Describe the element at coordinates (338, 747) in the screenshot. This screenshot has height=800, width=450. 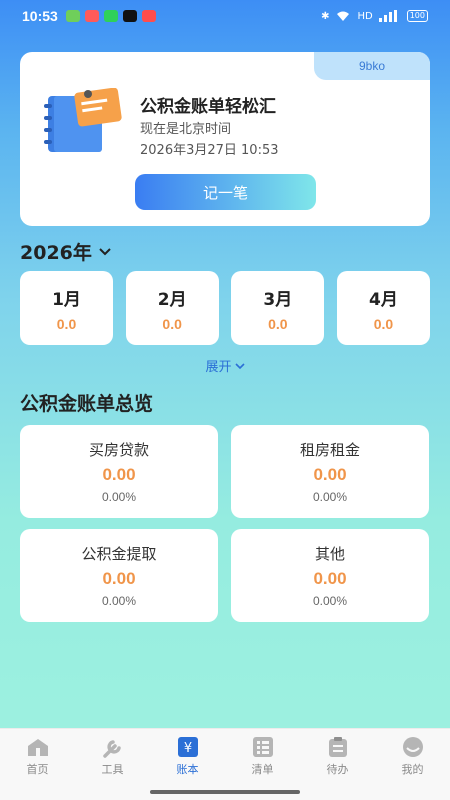
I see `clipboard-icon` at that location.